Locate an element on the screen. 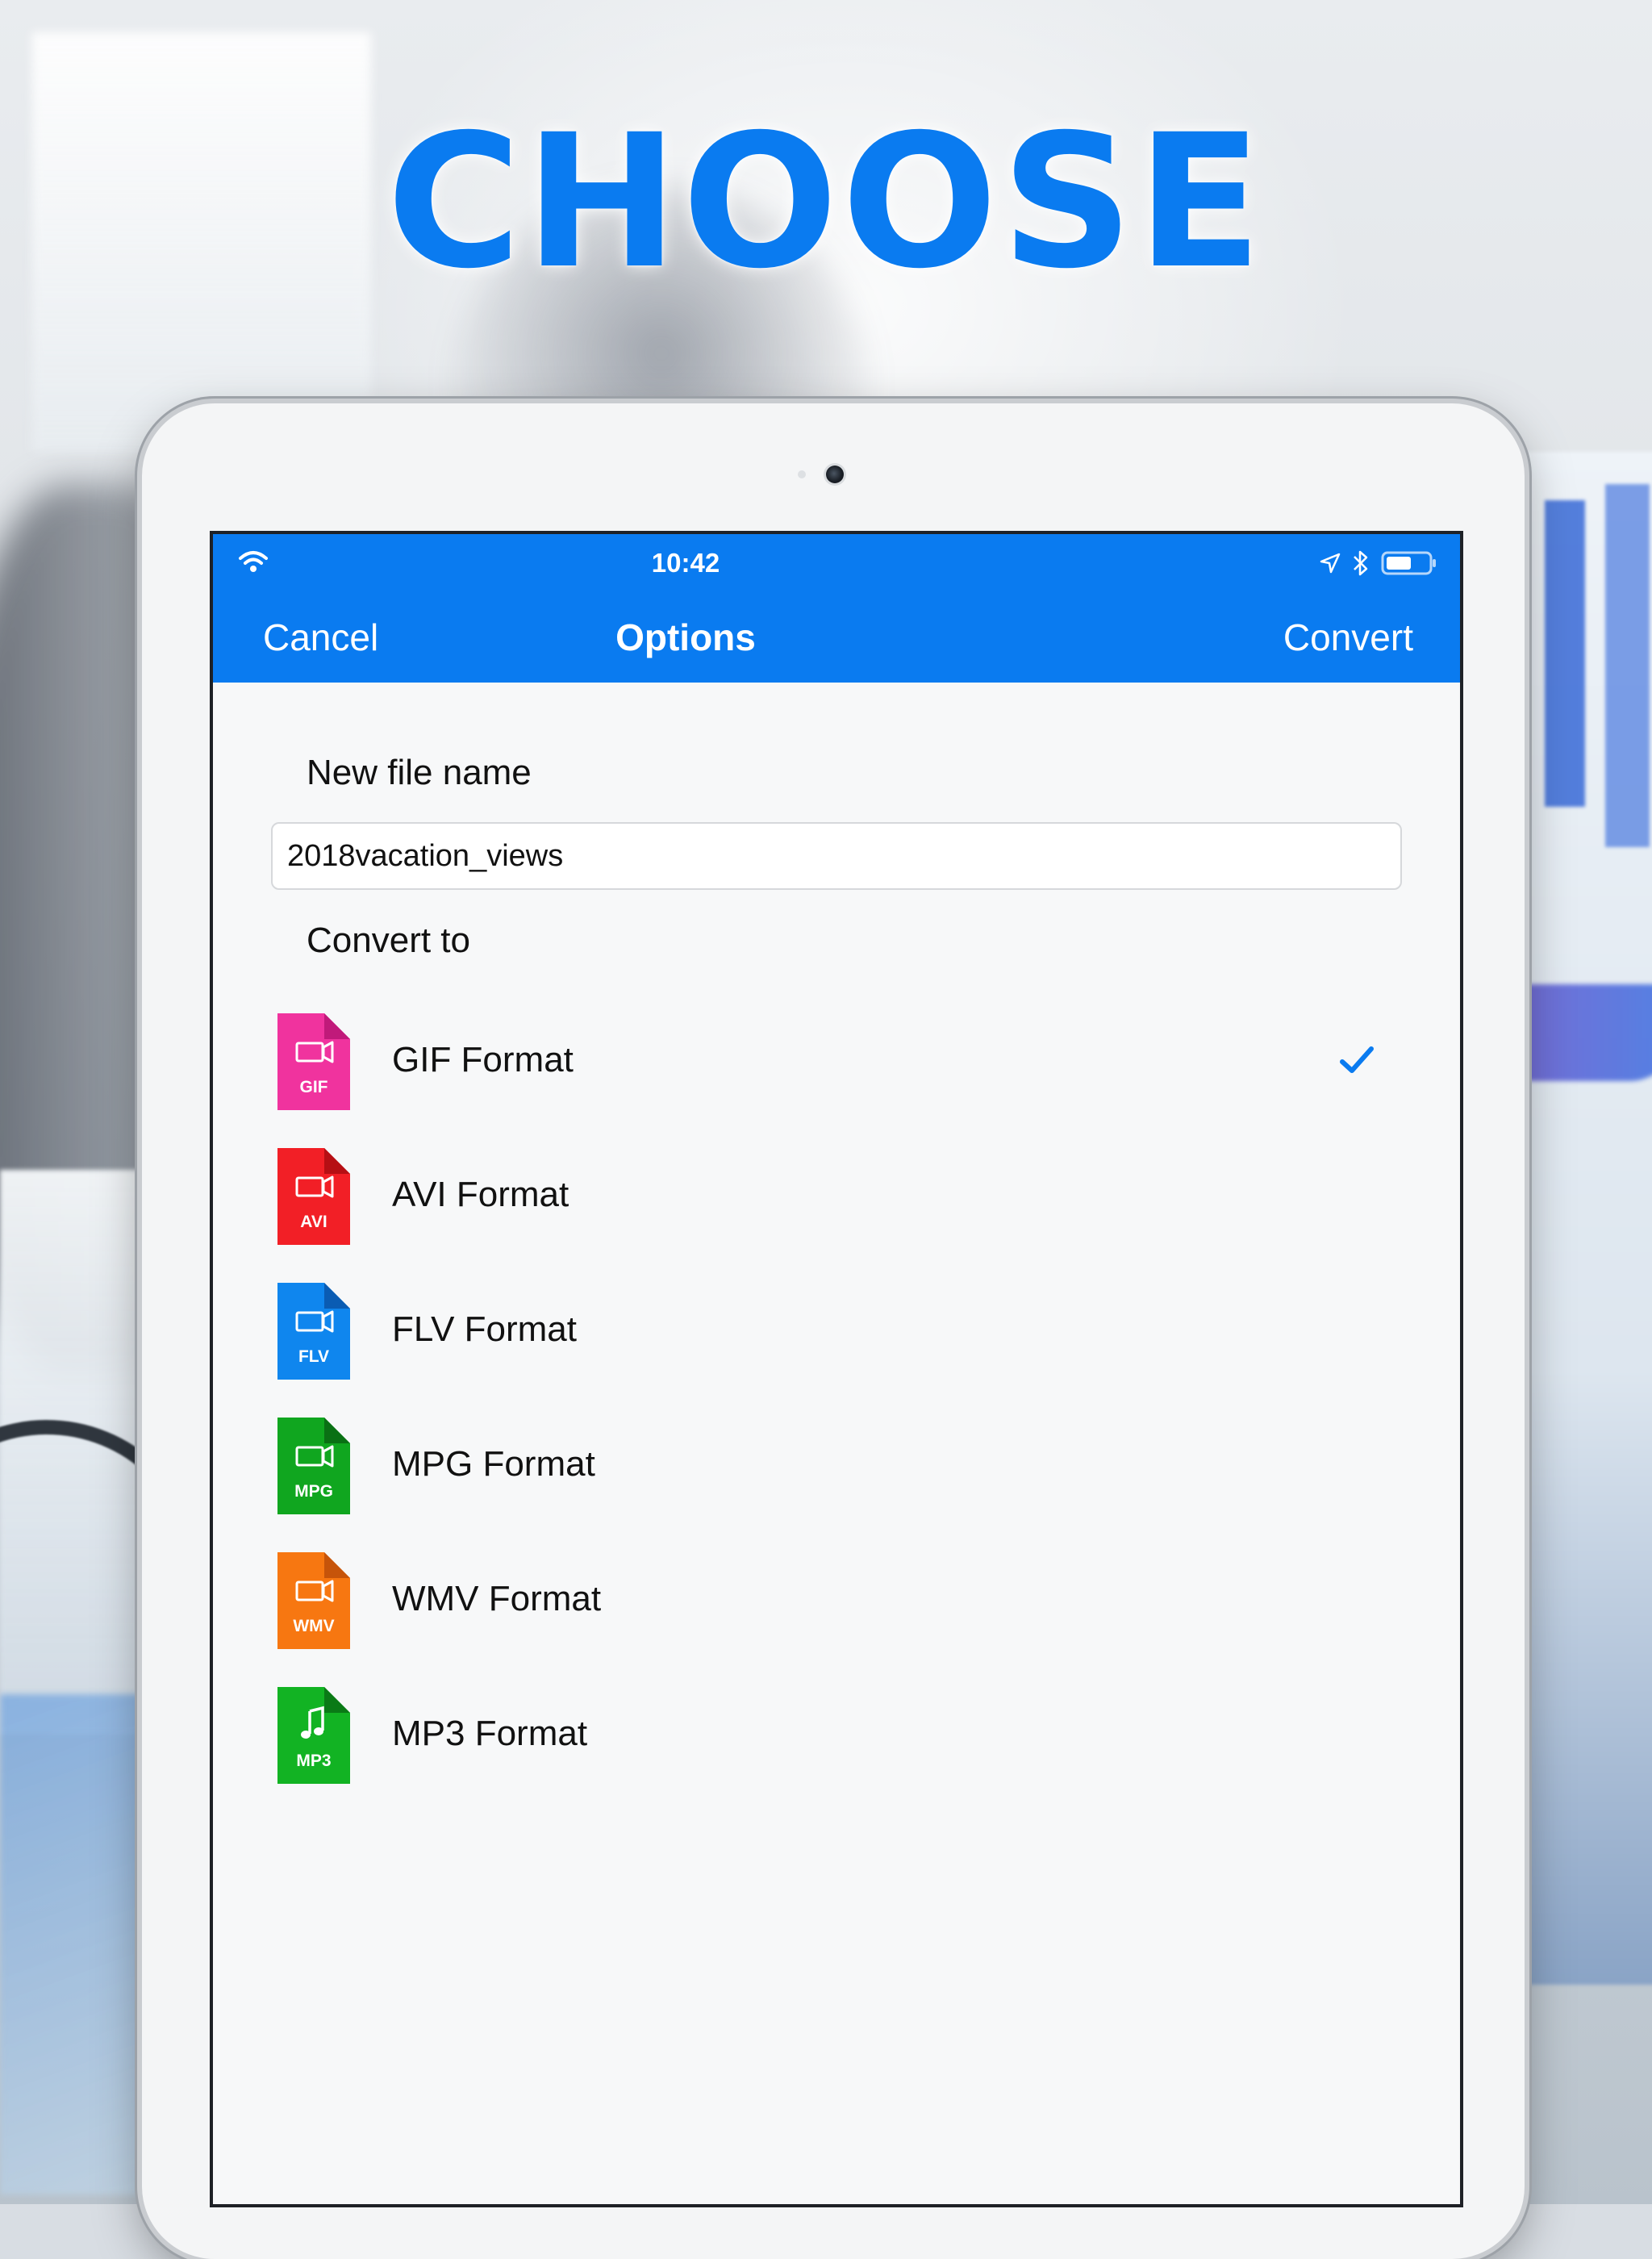 The image size is (1652, 2259). convert-to-label: Convert to is located at coordinates (388, 940).